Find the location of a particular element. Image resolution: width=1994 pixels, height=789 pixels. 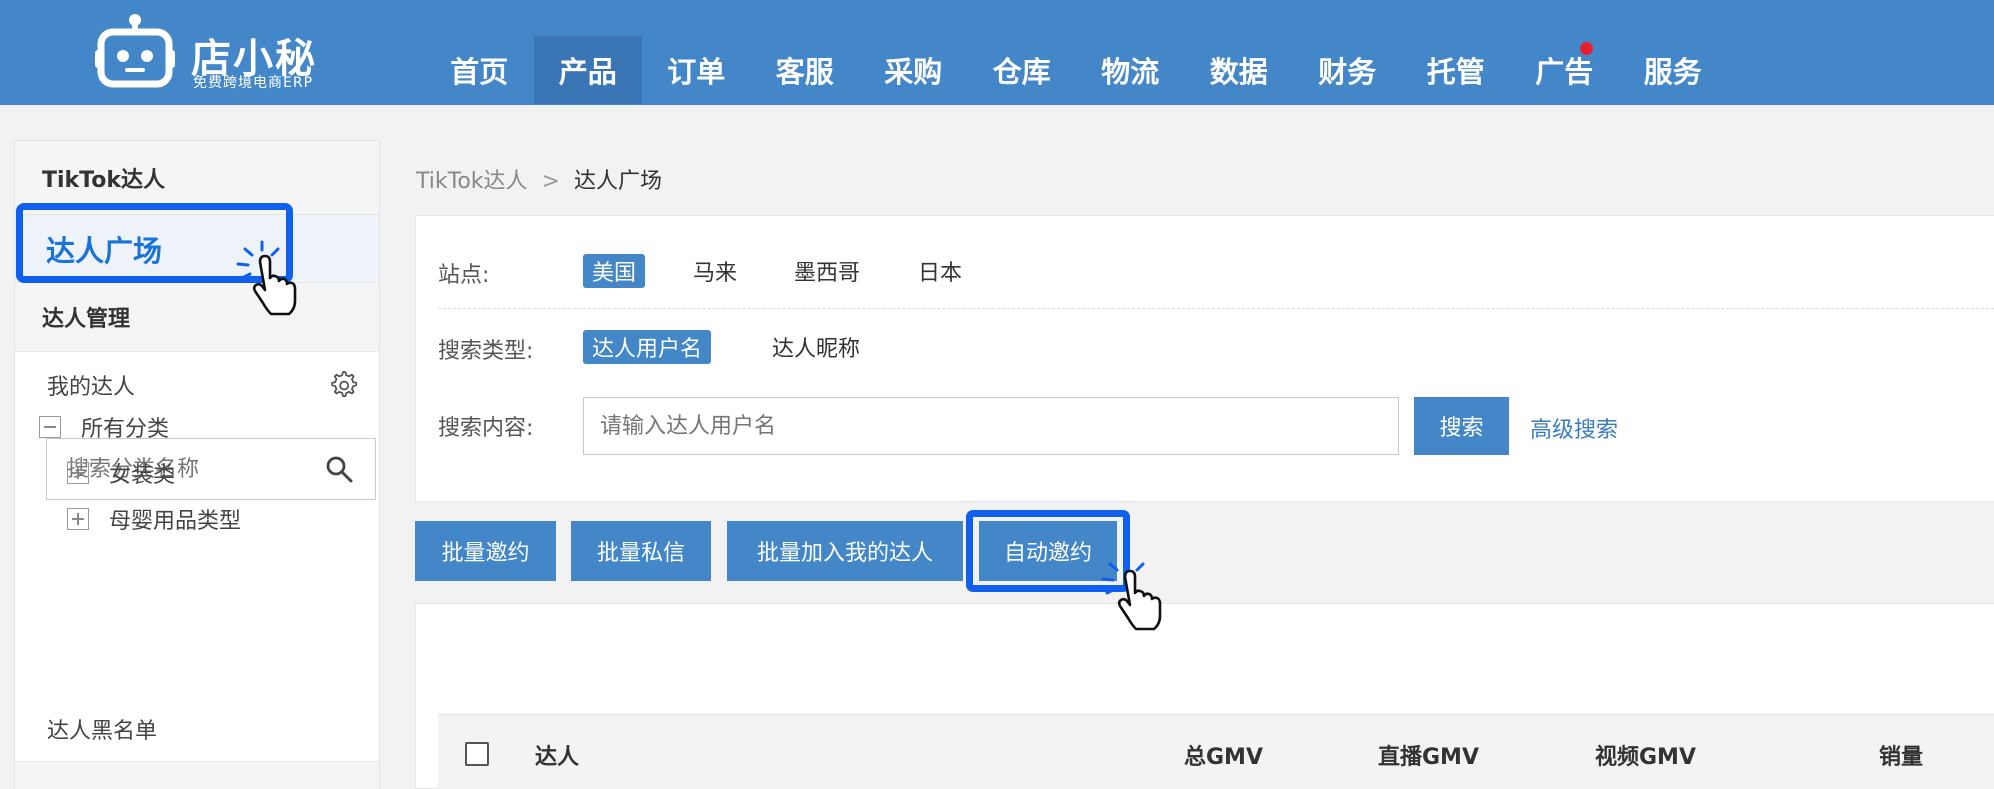

nav-label: 订单 is located at coordinates (696, 72).